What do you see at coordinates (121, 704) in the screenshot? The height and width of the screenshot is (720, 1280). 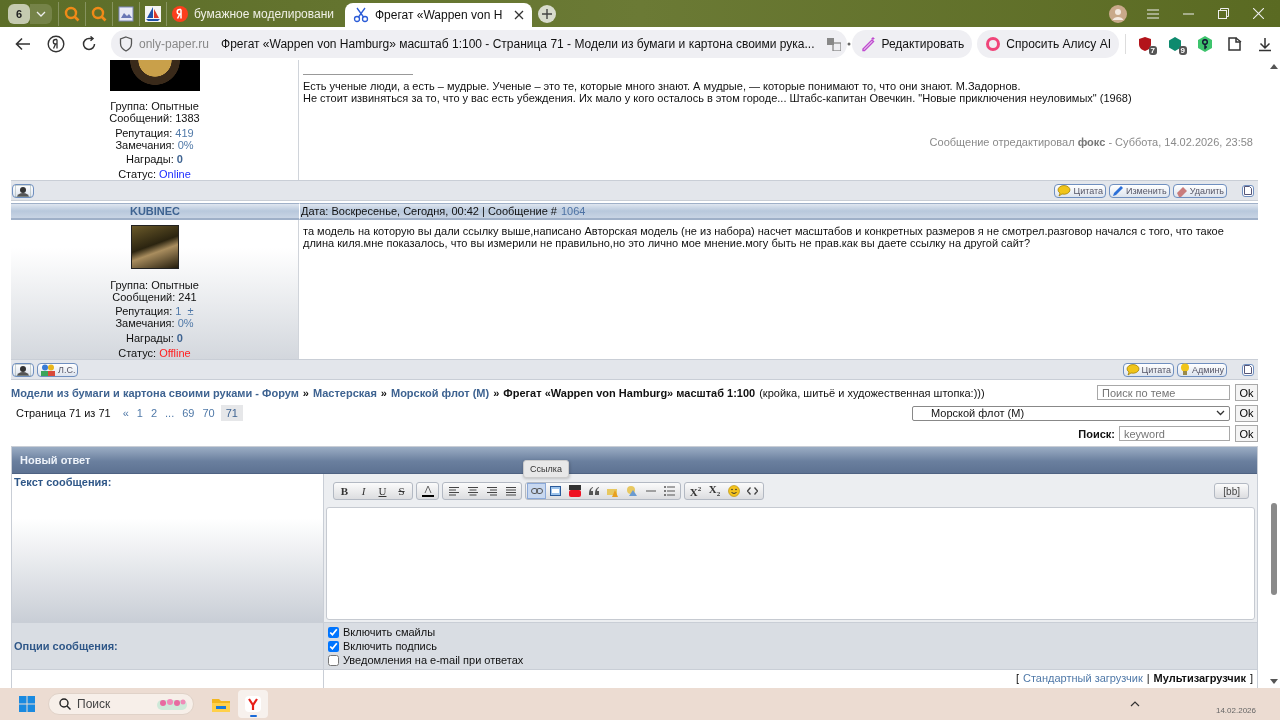 I see `taskbar-search-field: Поиск` at bounding box center [121, 704].